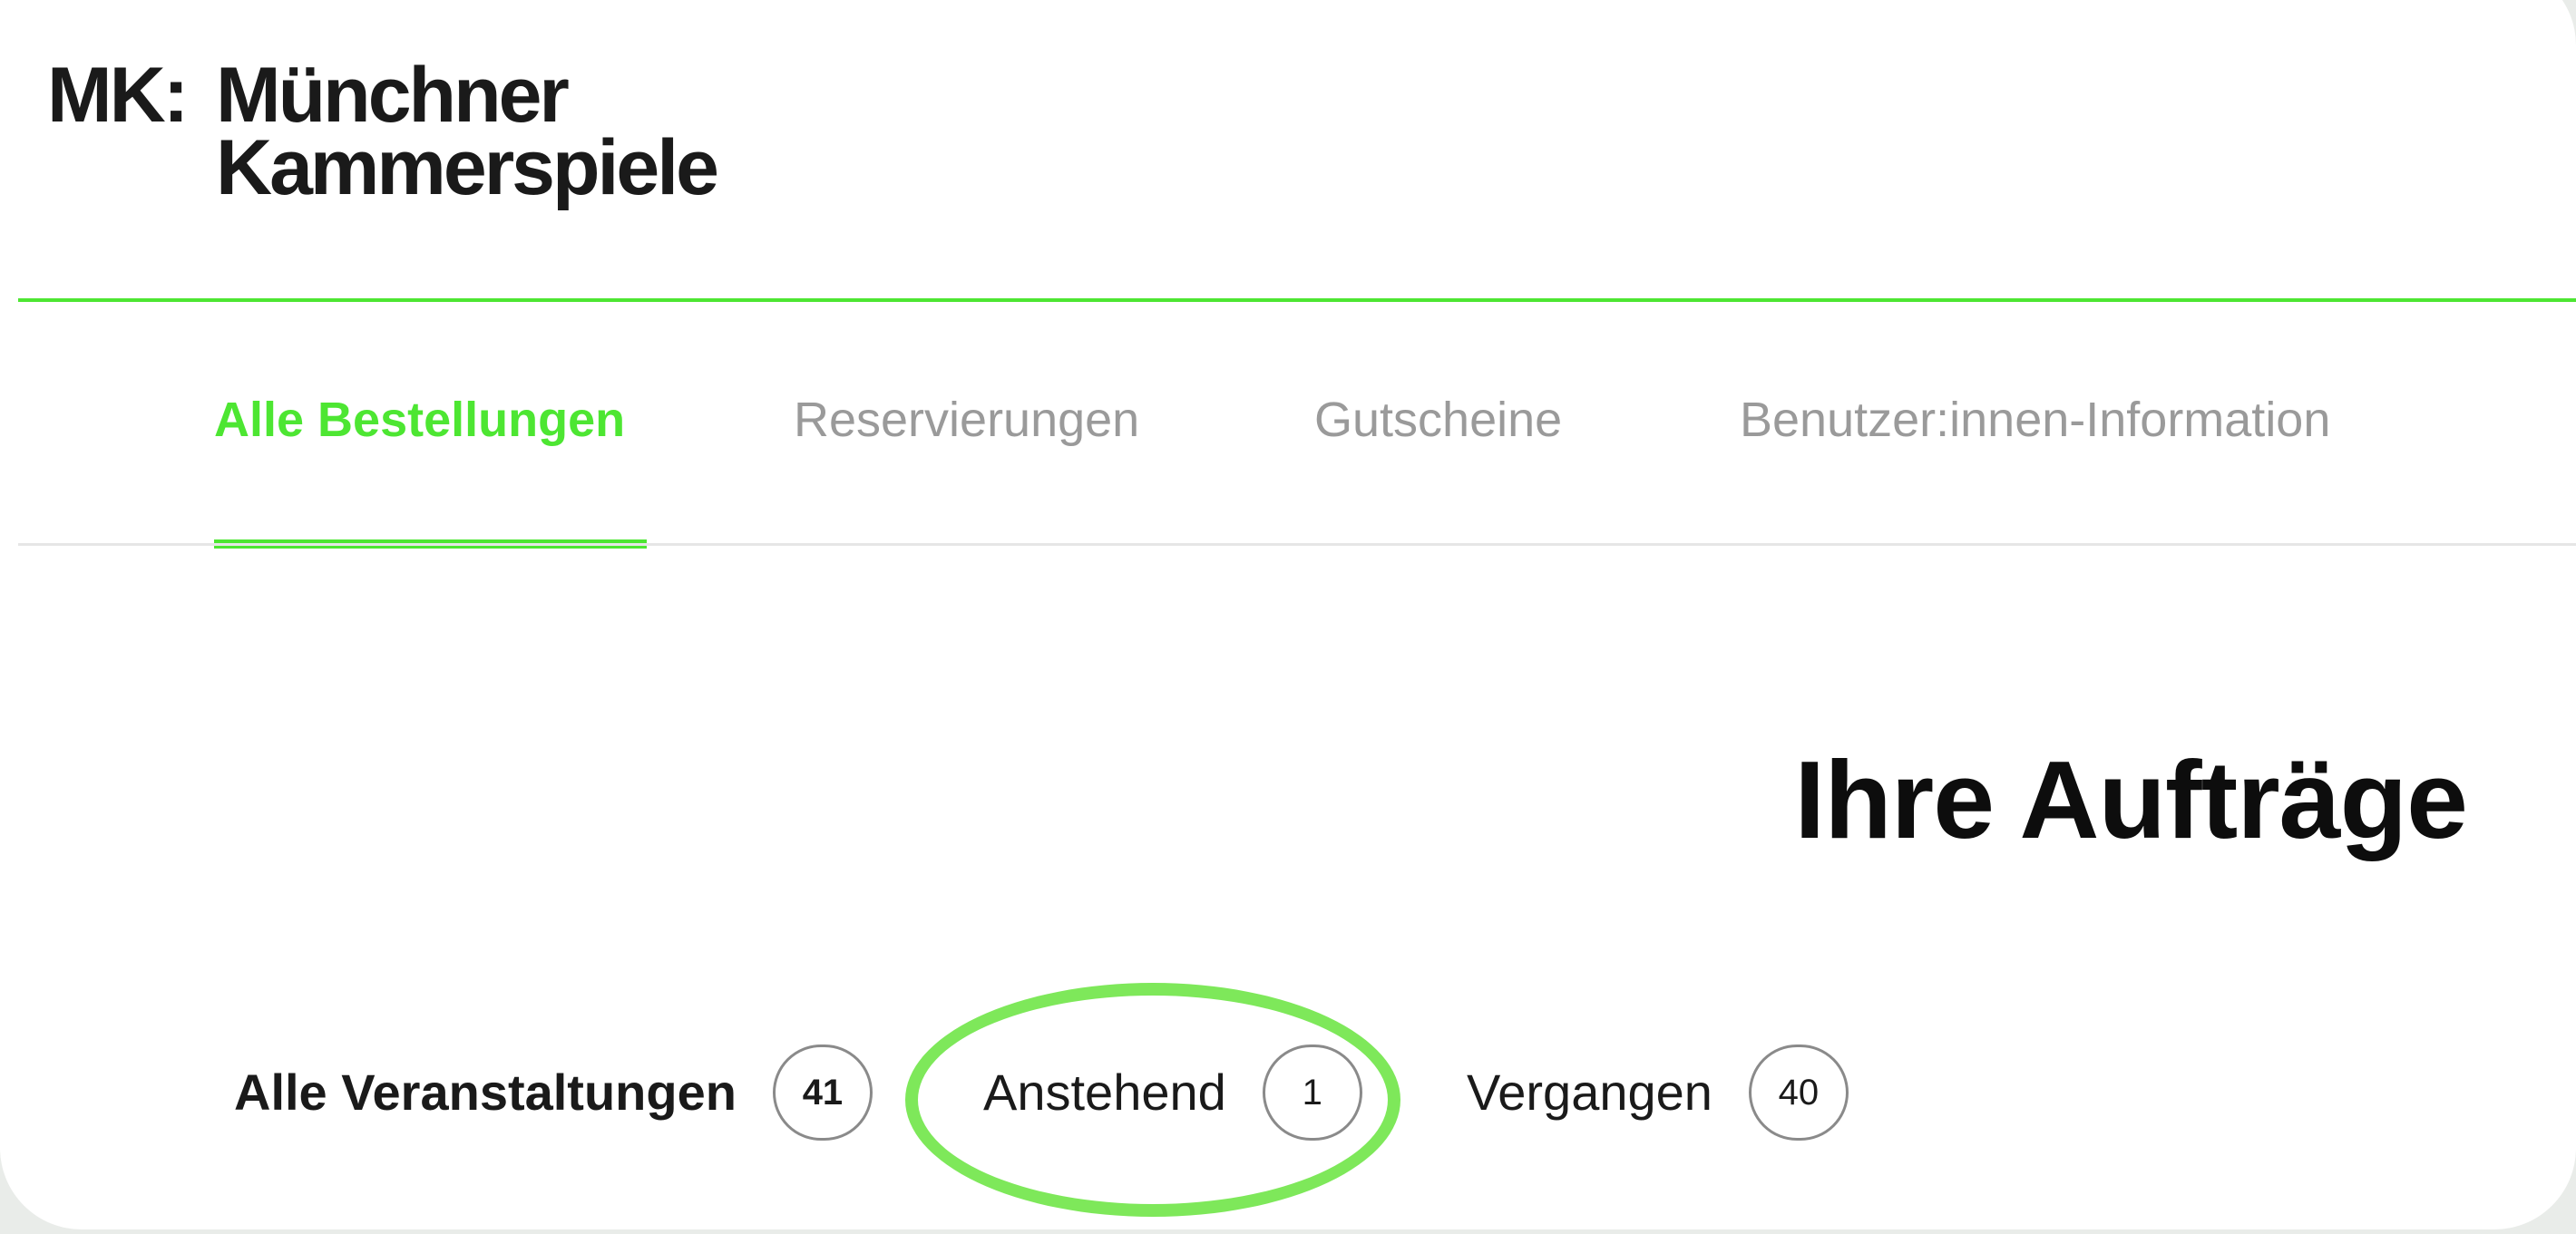  Describe the element at coordinates (1297, 300) in the screenshot. I see `header-divider` at that location.